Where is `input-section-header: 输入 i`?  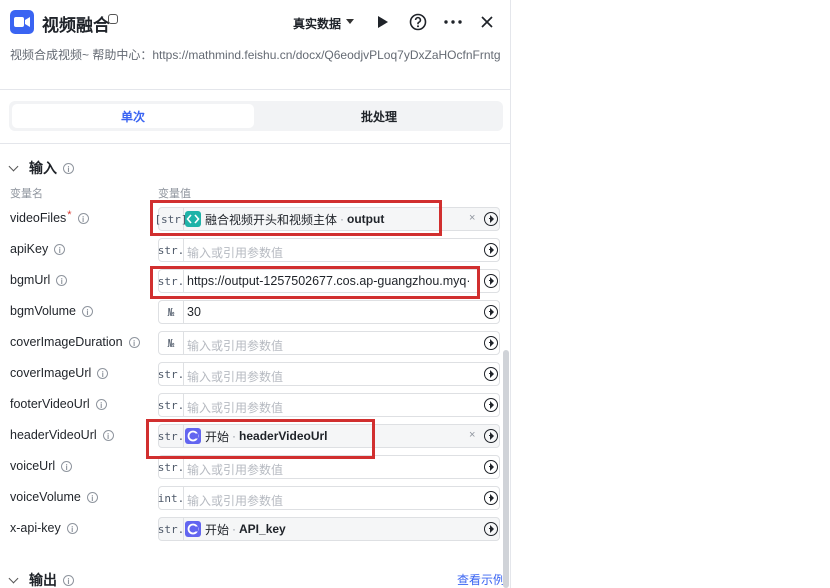 input-section-header: 输入 i is located at coordinates (41, 168).